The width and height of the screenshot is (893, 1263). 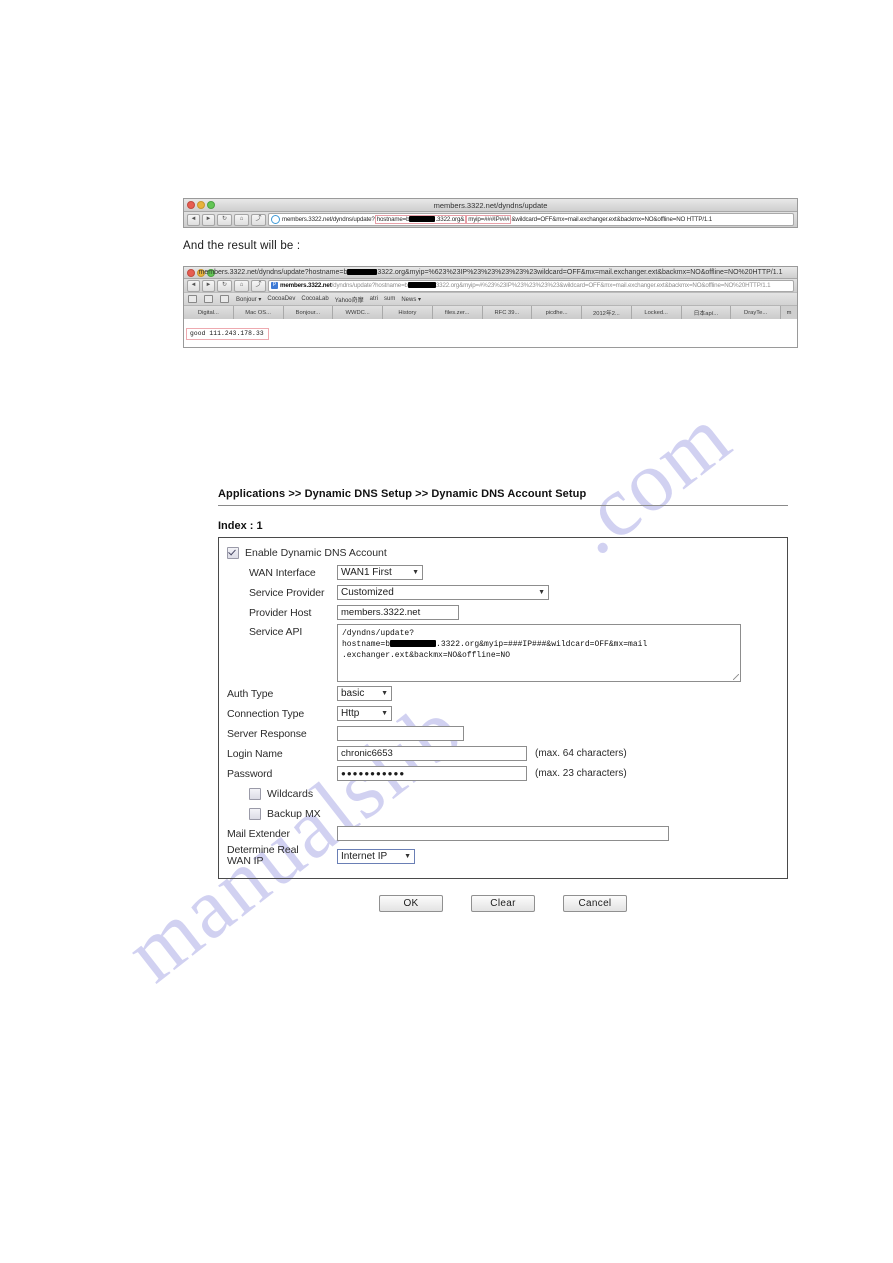 I want to click on ok-button: OK, so click(x=411, y=903).